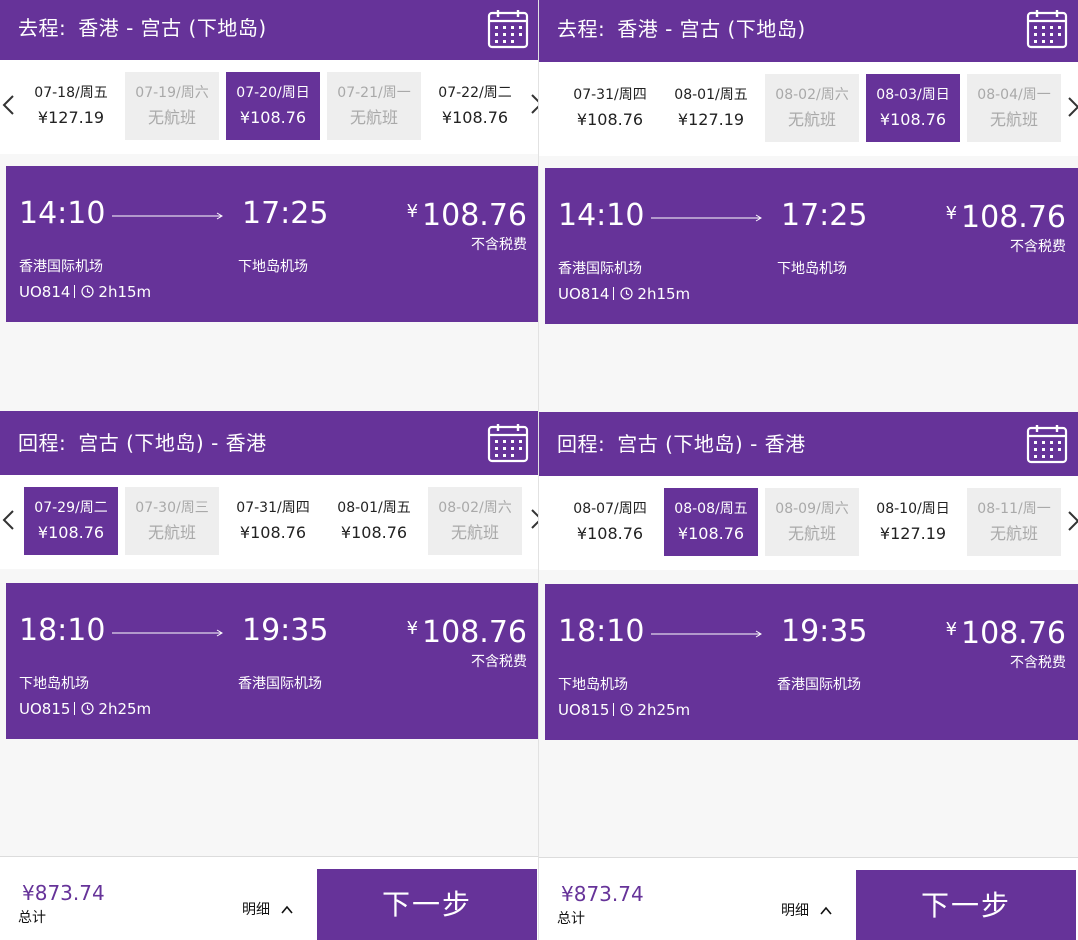  What do you see at coordinates (602, 894) in the screenshot?
I see `total-price: ¥873.74` at bounding box center [602, 894].